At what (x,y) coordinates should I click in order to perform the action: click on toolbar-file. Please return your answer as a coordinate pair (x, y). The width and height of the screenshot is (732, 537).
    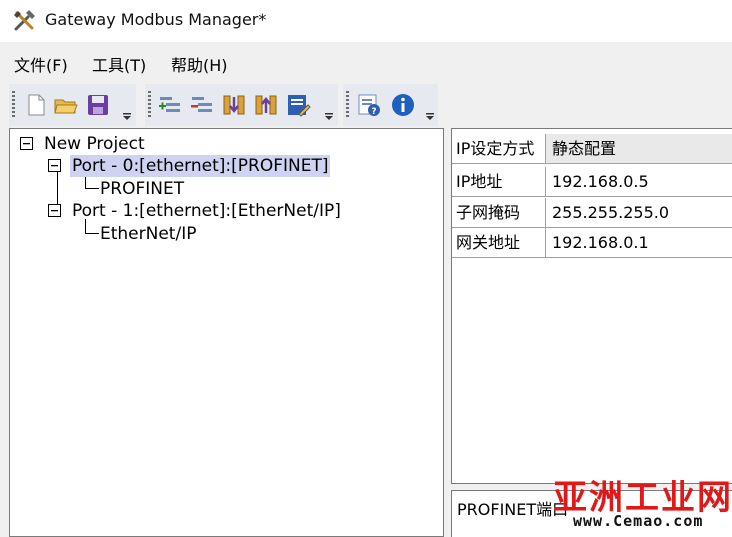
    Looking at the image, I should click on (72, 105).